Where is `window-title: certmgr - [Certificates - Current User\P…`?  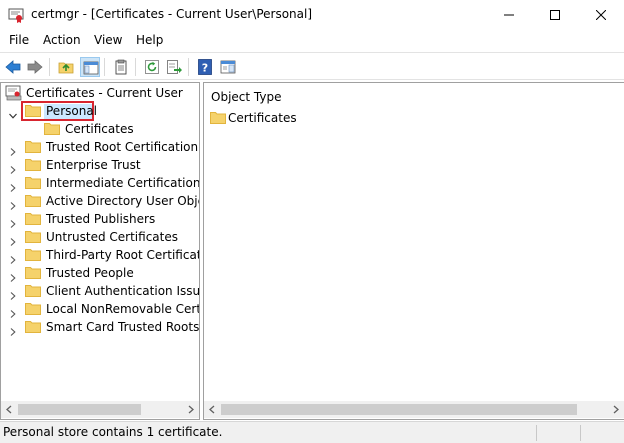 window-title: certmgr - [Certificates - Current User\P… is located at coordinates (172, 14).